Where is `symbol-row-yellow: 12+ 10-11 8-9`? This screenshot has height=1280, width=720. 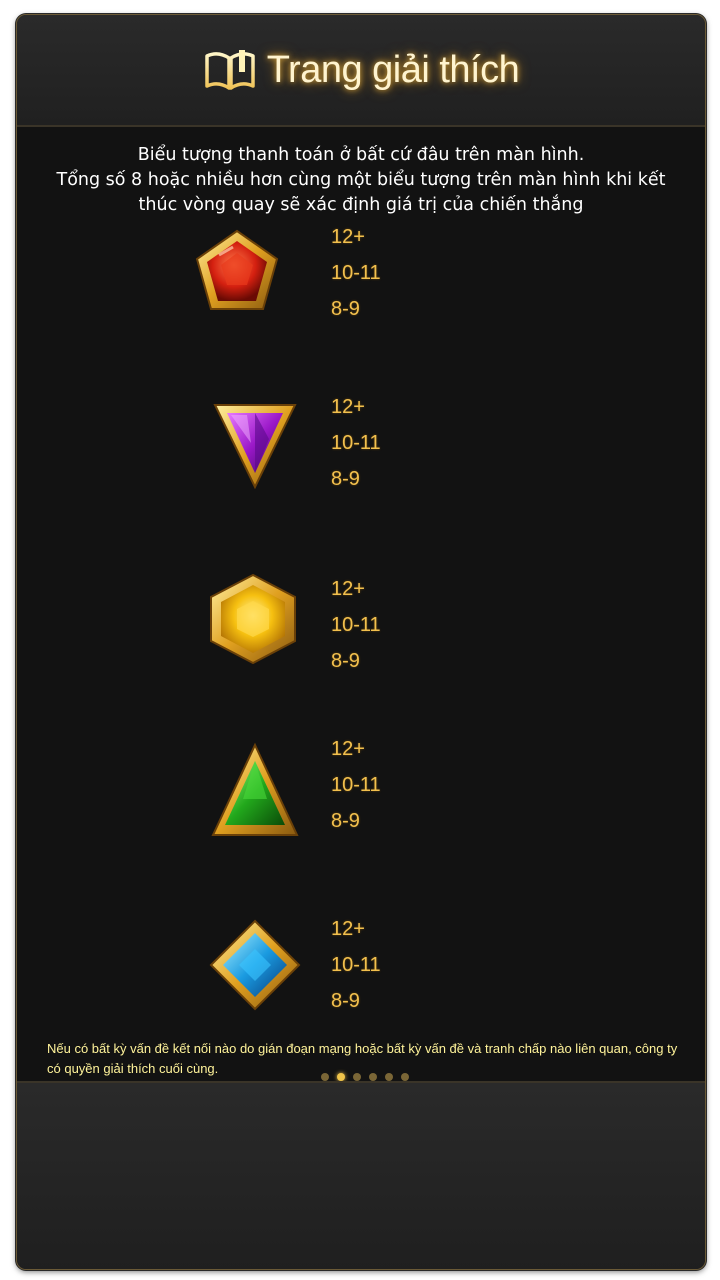 symbol-row-yellow: 12+ 10-11 8-9 is located at coordinates (361, 631).